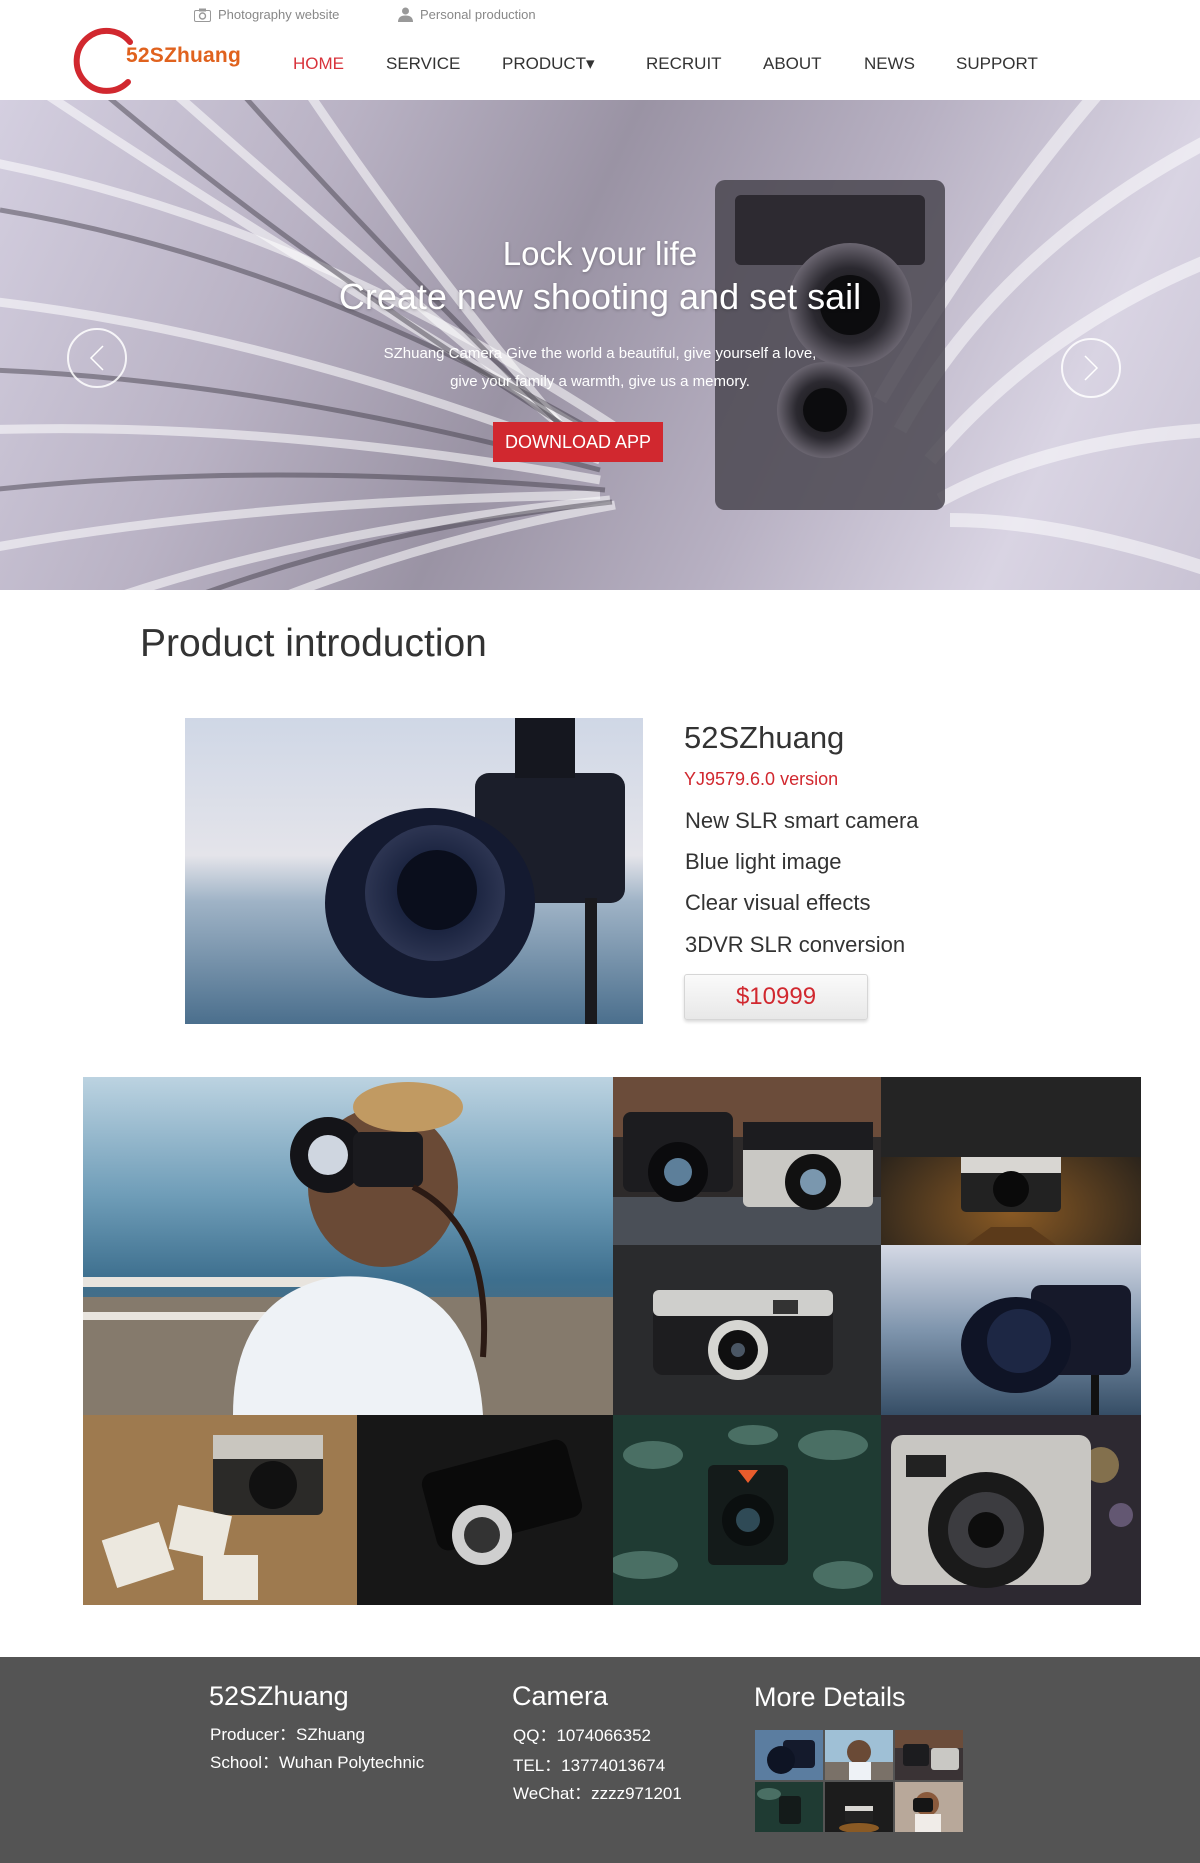 Image resolution: width=1200 pixels, height=1863 pixels. What do you see at coordinates (485, 1510) in the screenshot?
I see `gallery-photo-leica` at bounding box center [485, 1510].